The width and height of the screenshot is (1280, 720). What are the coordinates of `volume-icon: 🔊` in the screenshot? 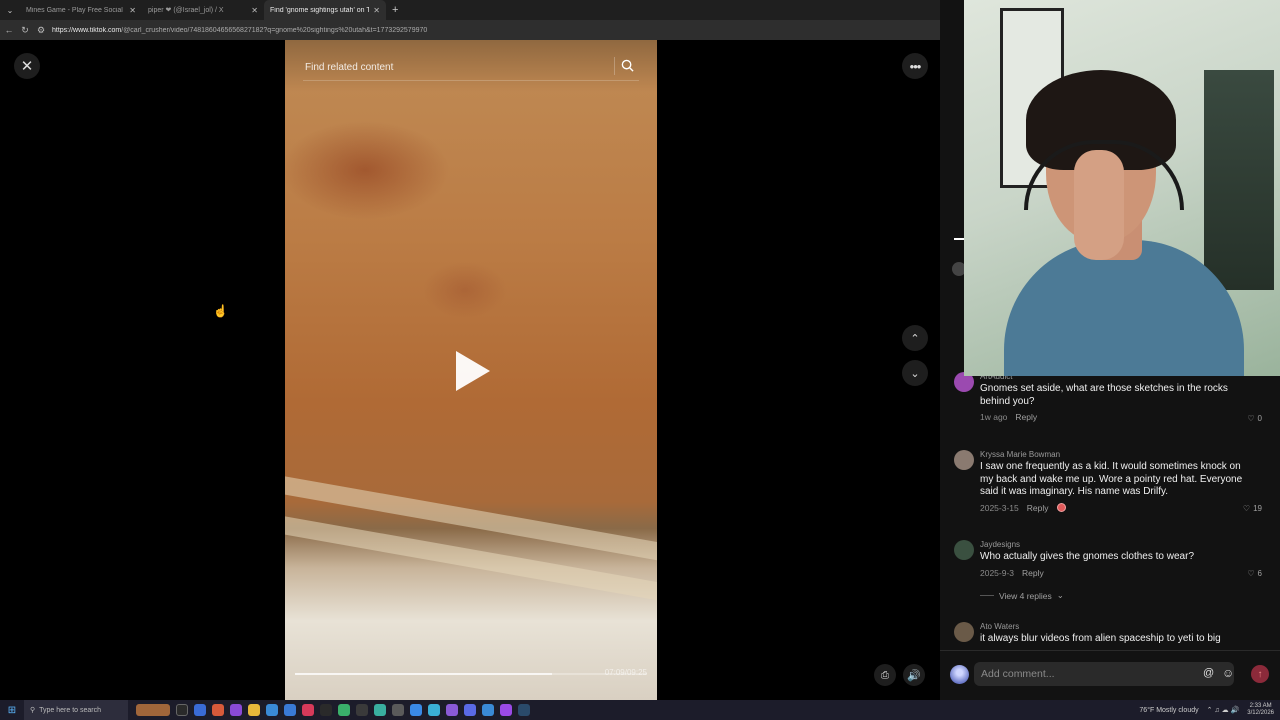 It's located at (914, 675).